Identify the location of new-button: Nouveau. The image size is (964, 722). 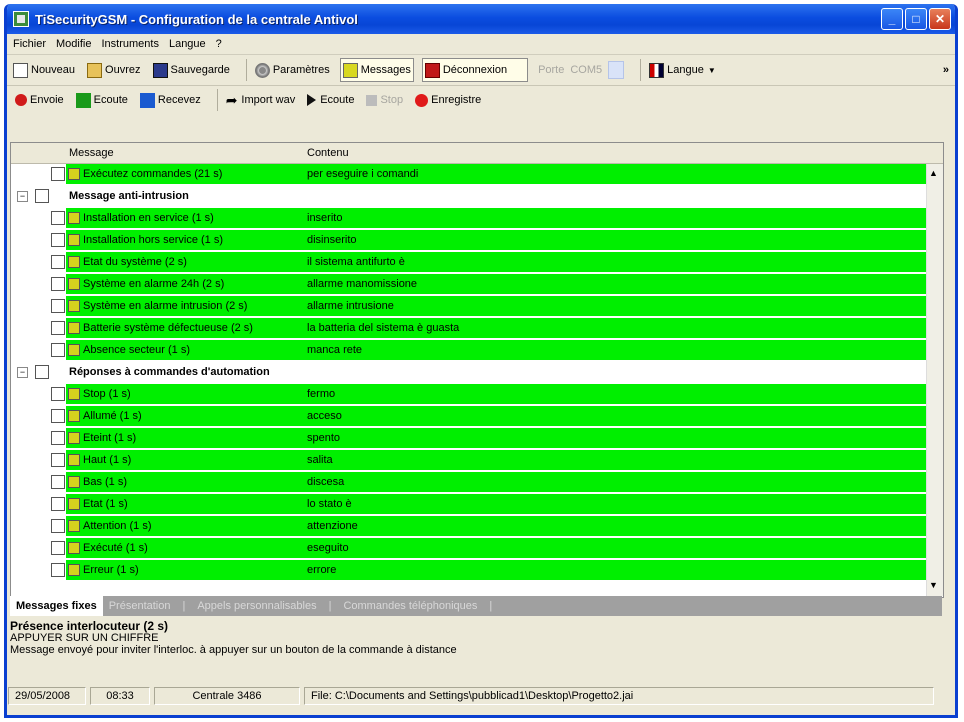
(44, 70).